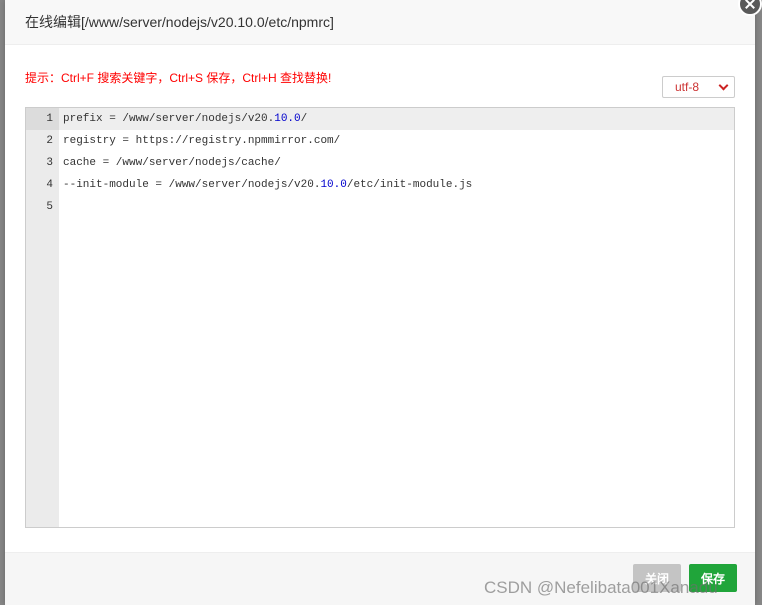 The image size is (762, 605). Describe the element at coordinates (657, 578) in the screenshot. I see `close-button: 关闭` at that location.